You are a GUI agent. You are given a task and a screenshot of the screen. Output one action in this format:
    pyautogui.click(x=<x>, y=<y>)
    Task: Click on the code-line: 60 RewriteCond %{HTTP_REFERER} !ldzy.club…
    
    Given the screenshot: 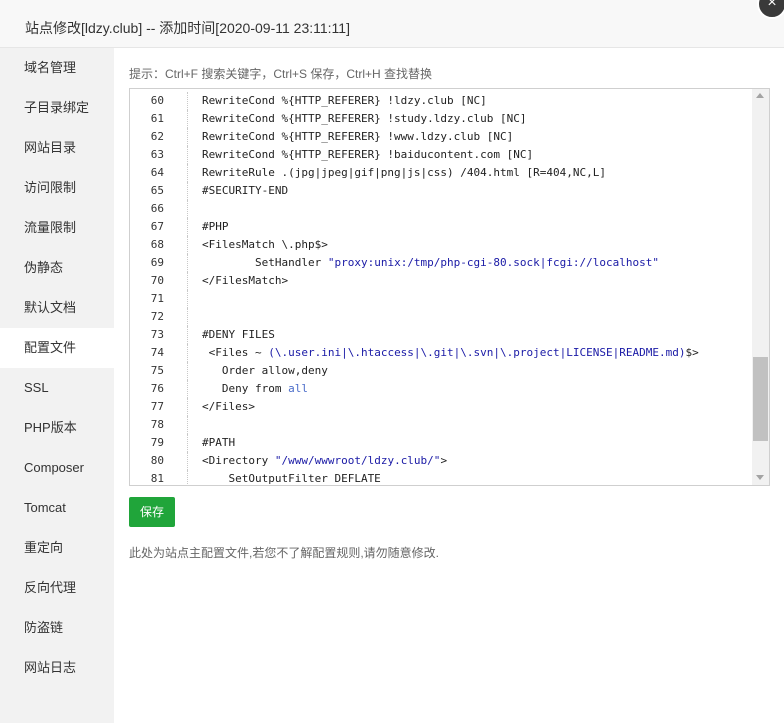 What is the action you would take?
    pyautogui.click(x=440, y=101)
    